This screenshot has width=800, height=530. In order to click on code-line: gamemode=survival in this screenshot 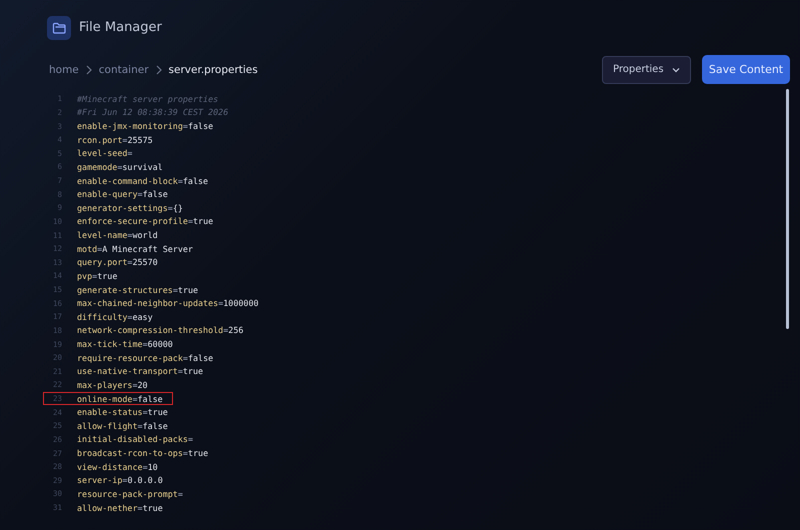, I will do `click(120, 167)`.